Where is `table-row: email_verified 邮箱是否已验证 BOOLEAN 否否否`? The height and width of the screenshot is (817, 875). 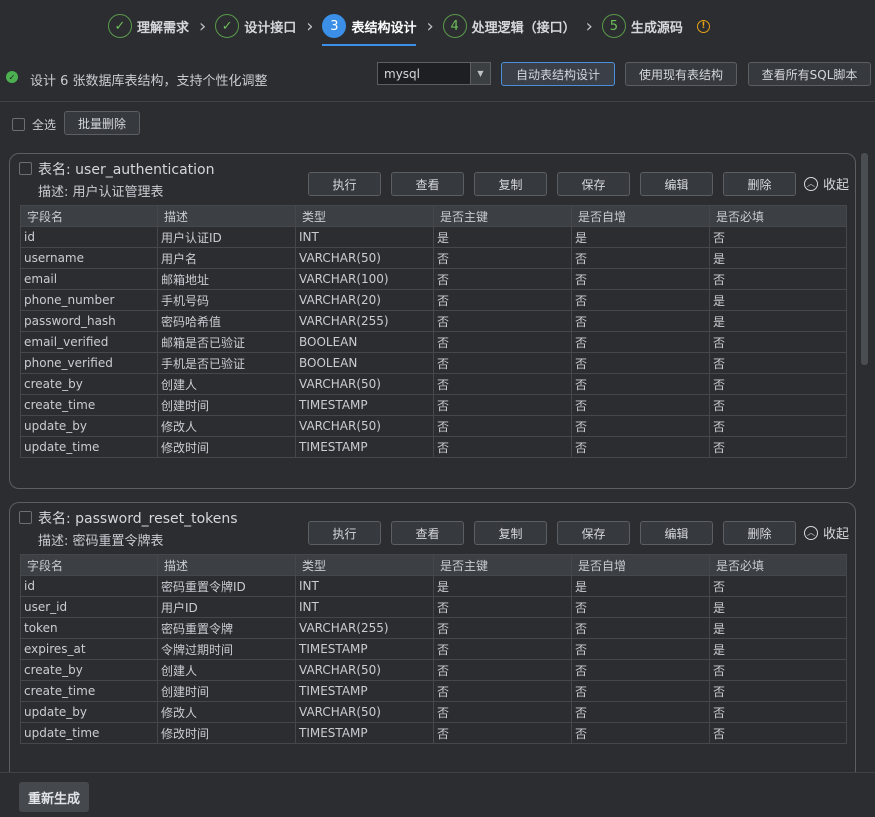
table-row: email_verified 邮箱是否已验证 BOOLEAN 否否否 is located at coordinates (433, 342).